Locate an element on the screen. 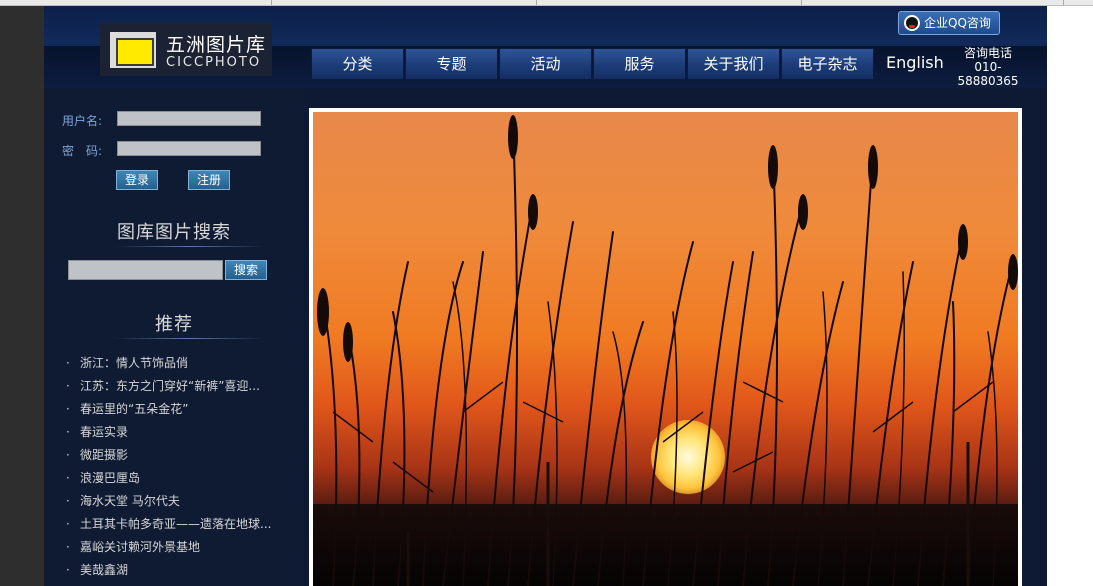 Image resolution: width=1093 pixels, height=586 pixels. right-margin is located at coordinates (1070, 296).